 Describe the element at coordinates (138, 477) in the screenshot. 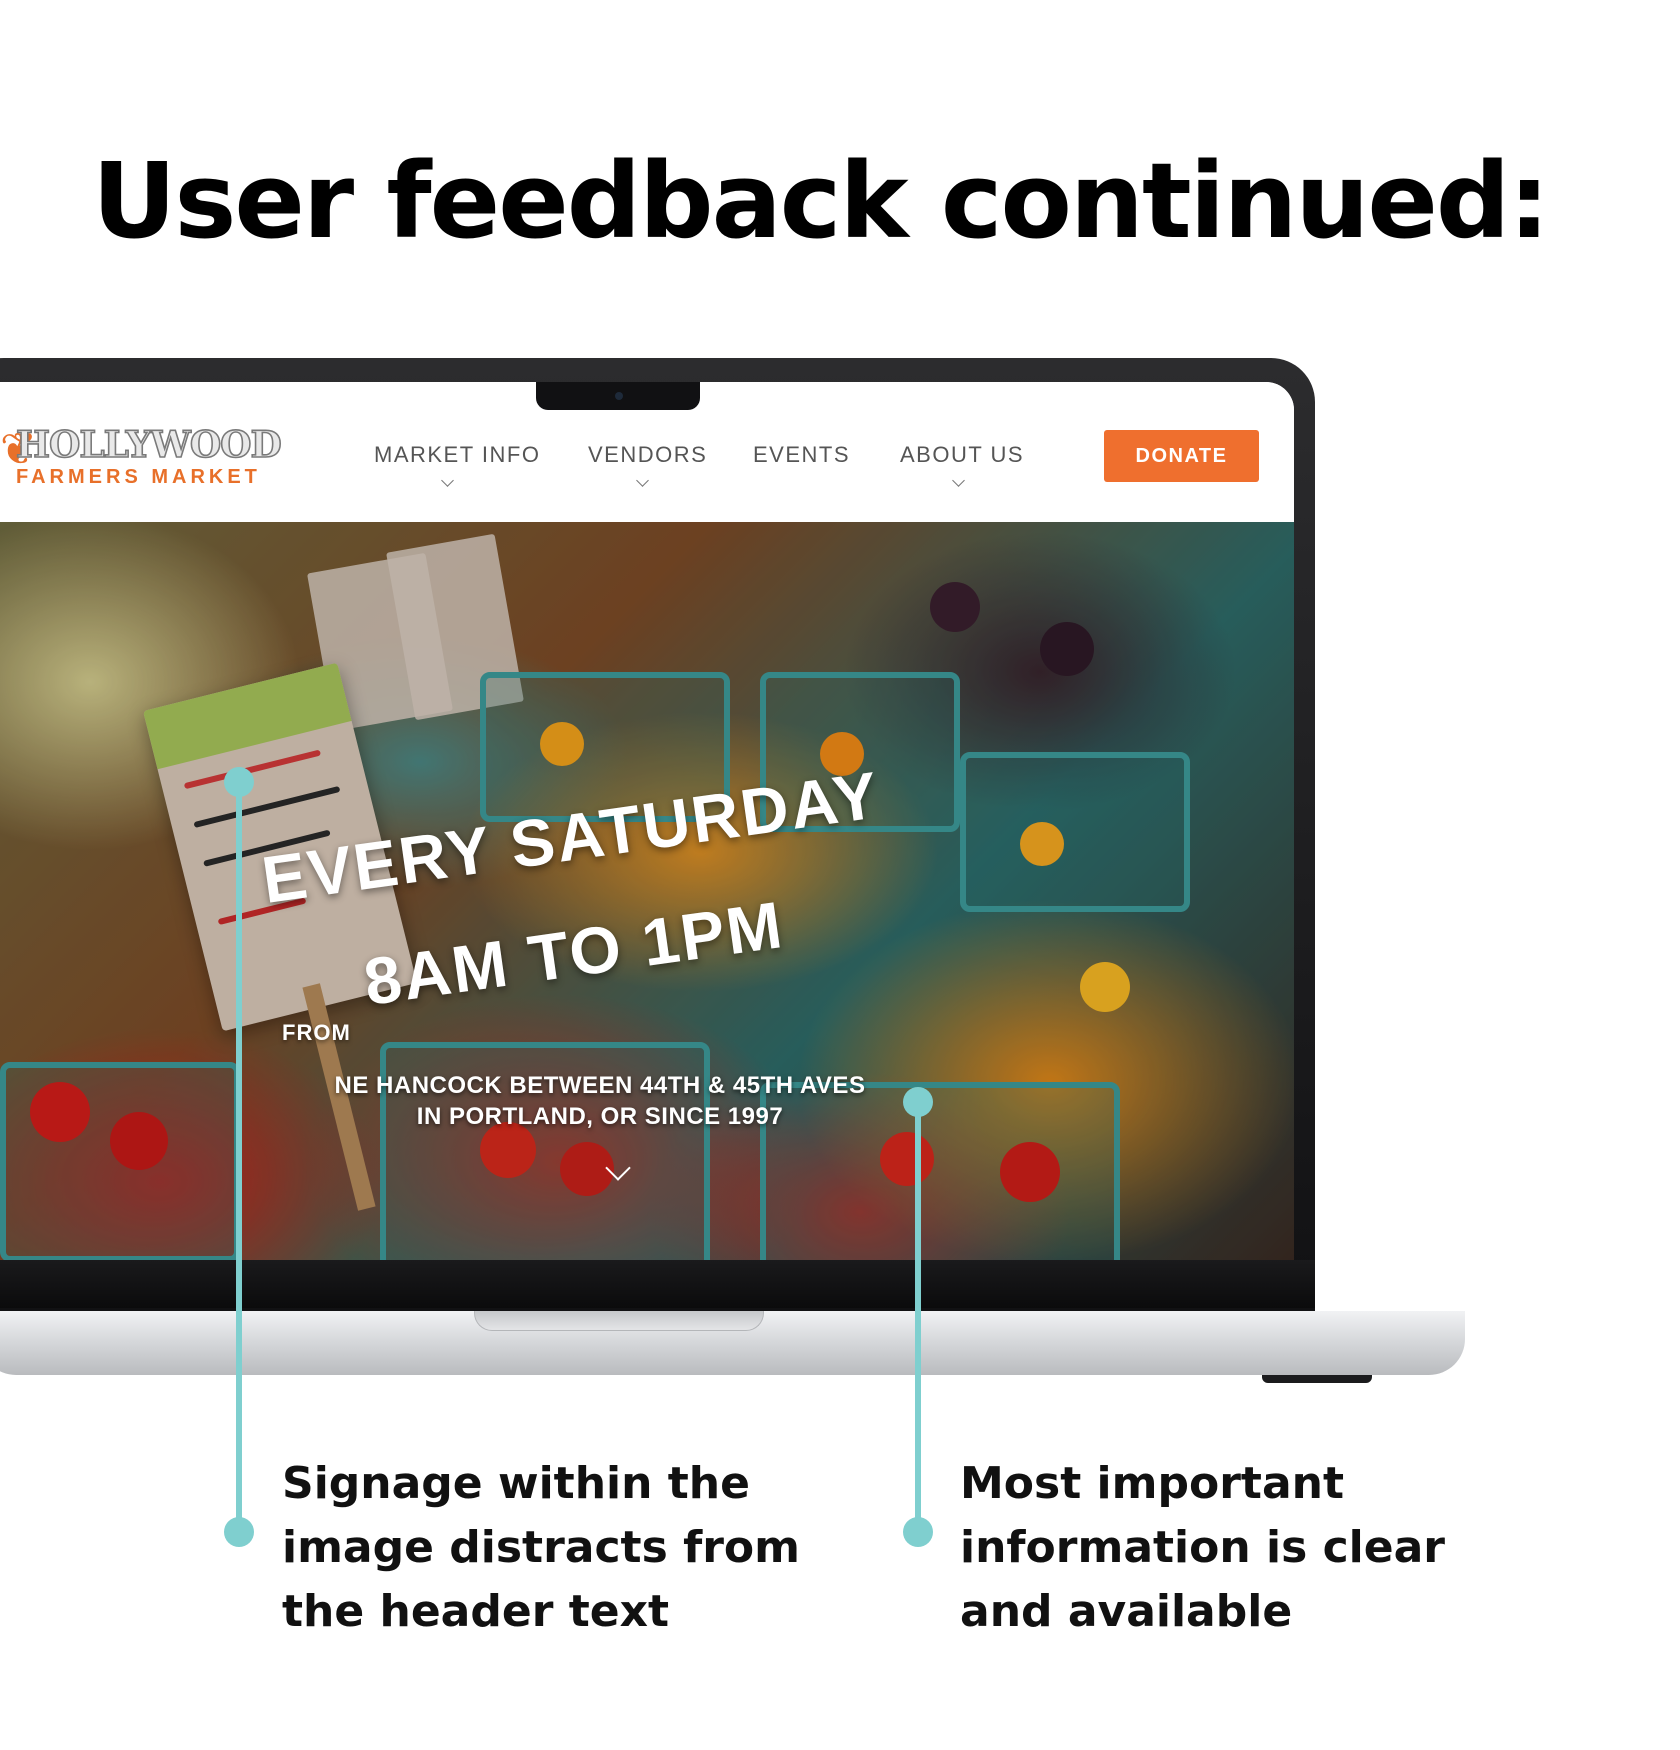

I see `logo-subtitle: FARMERS MARKET` at that location.